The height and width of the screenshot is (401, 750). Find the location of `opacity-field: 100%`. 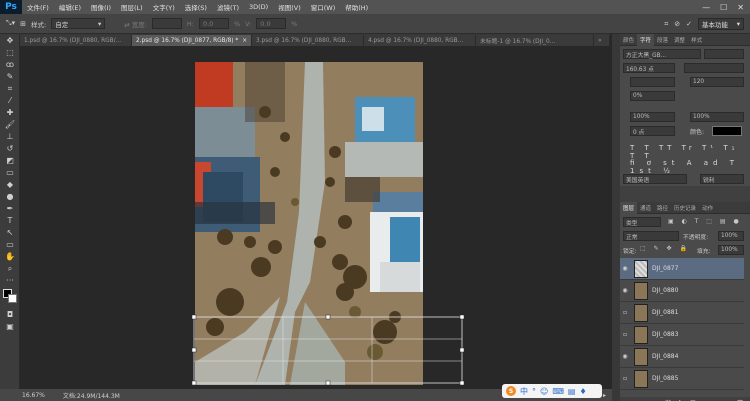

opacity-field: 100% is located at coordinates (731, 236).